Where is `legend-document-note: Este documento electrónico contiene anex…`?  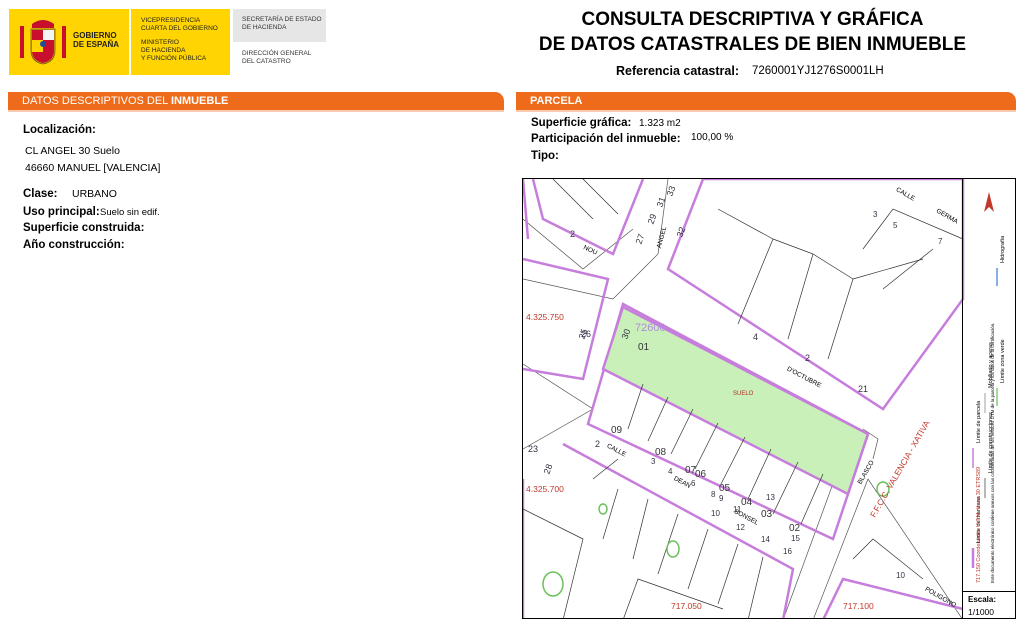 legend-document-note: Este documento electrónico contiene anex… is located at coordinates (992, 452).